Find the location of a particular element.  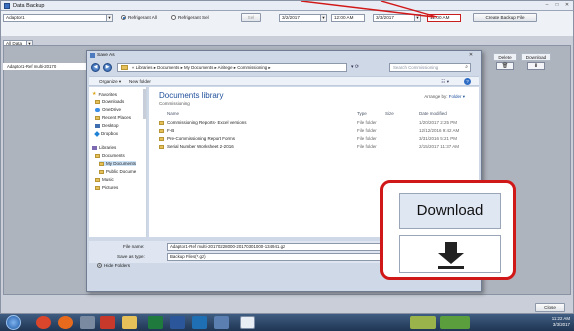

new-folder-button: New folder is located at coordinates (140, 81).